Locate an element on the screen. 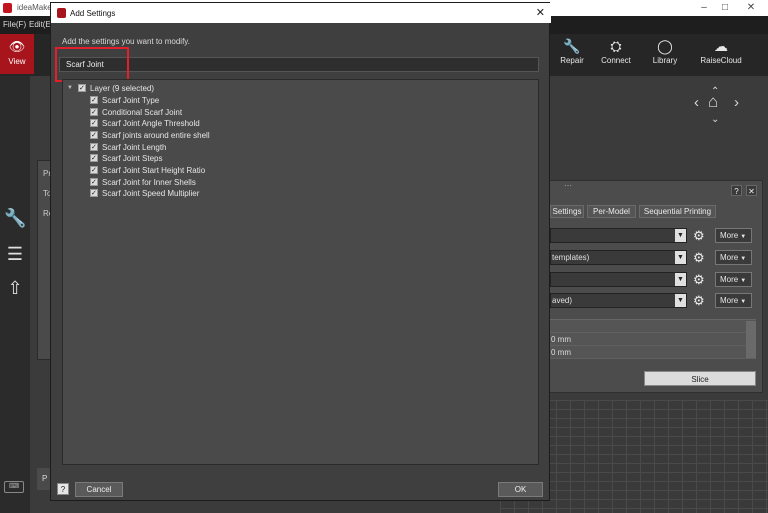  tree-item: Scarf Joint Angle Threshold is located at coordinates (145, 123).